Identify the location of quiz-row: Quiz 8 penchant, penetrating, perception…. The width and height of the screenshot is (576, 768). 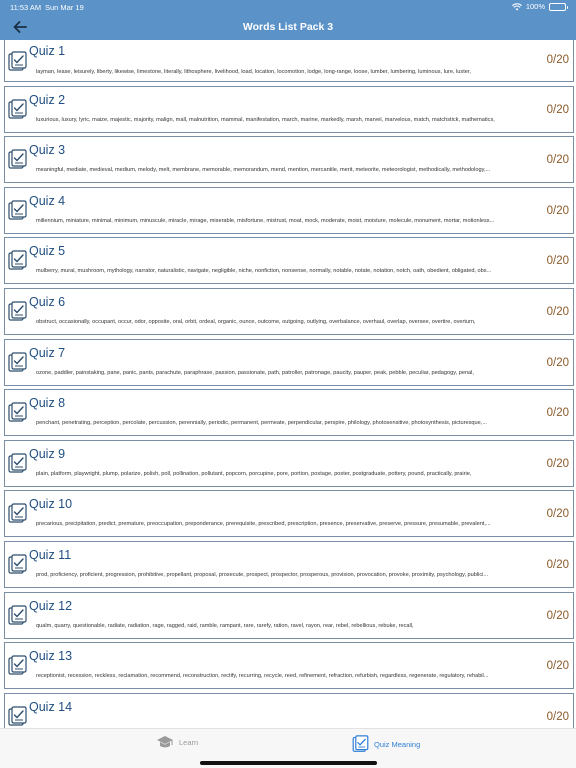
(289, 413).